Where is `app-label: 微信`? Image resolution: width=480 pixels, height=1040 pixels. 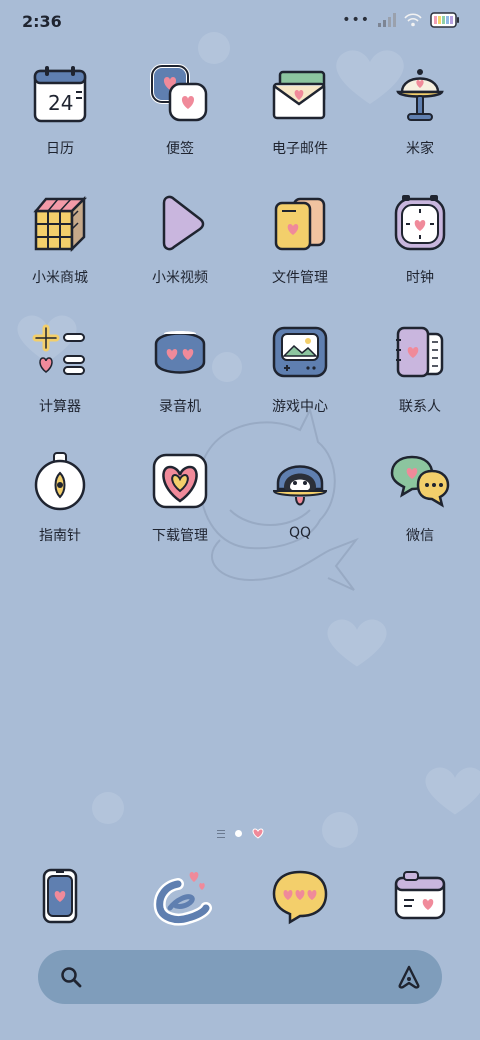
app-label: 微信 is located at coordinates (420, 536).